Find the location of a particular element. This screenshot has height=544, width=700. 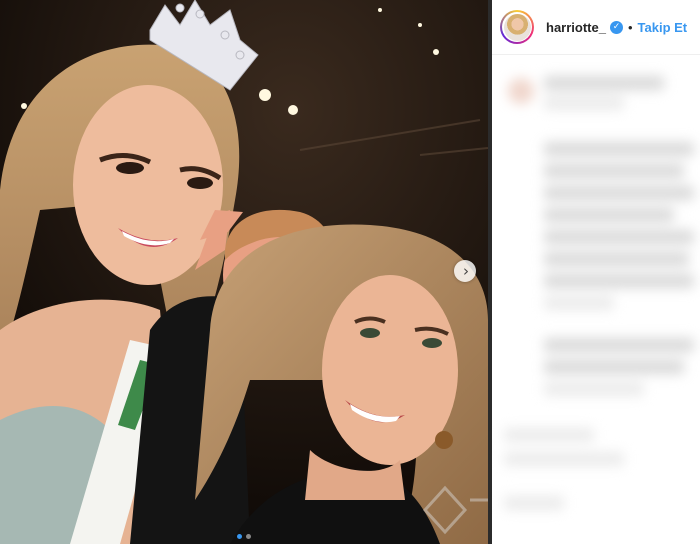

username-link: harriotte_ is located at coordinates (576, 27).